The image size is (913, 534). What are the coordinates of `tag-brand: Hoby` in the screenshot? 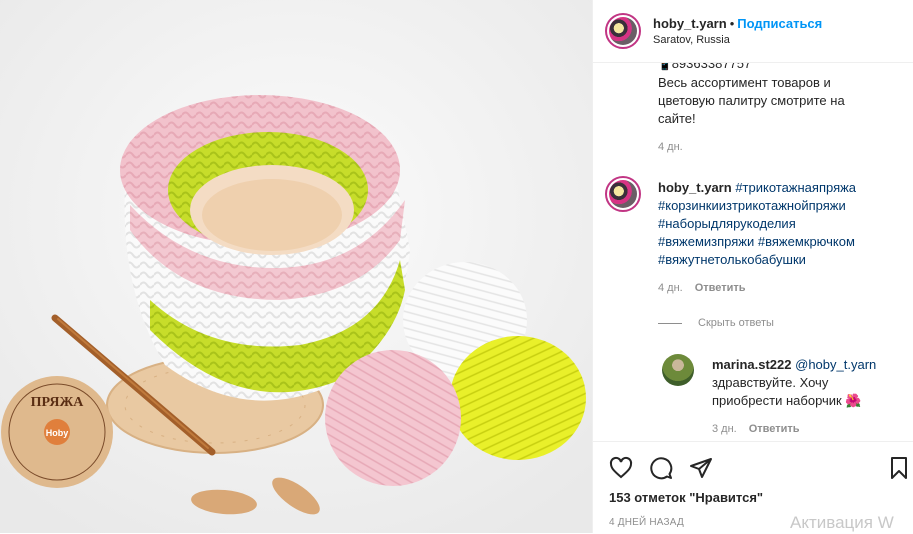 It's located at (57, 433).